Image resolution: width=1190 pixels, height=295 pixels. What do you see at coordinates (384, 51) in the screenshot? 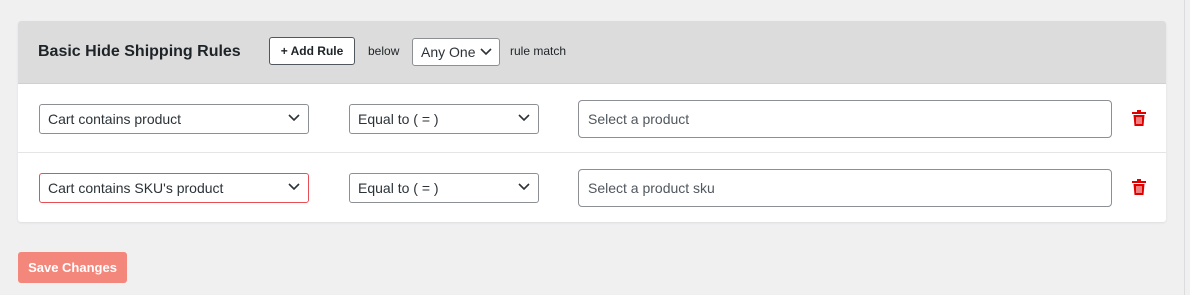
I see `below-label: below` at bounding box center [384, 51].